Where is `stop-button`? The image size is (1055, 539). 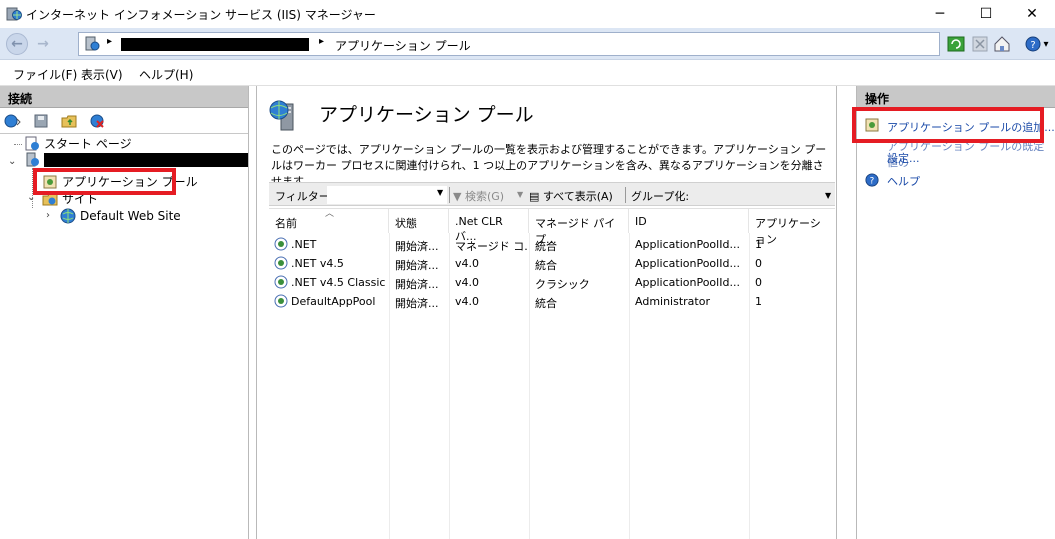 stop-button is located at coordinates (980, 44).